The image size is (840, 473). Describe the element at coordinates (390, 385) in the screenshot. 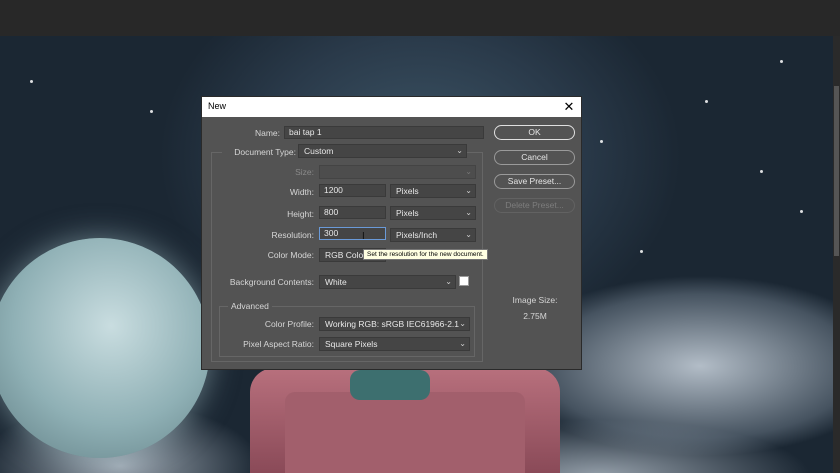

I see `figure-image` at that location.